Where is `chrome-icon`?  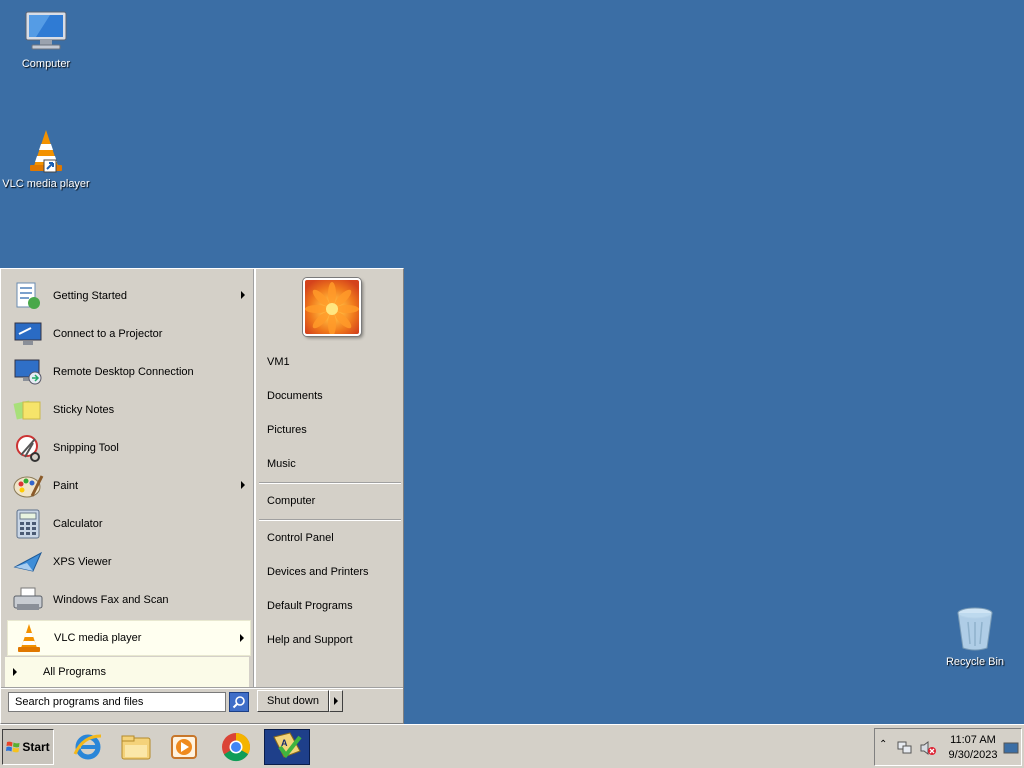
chrome-icon is located at coordinates (236, 747).